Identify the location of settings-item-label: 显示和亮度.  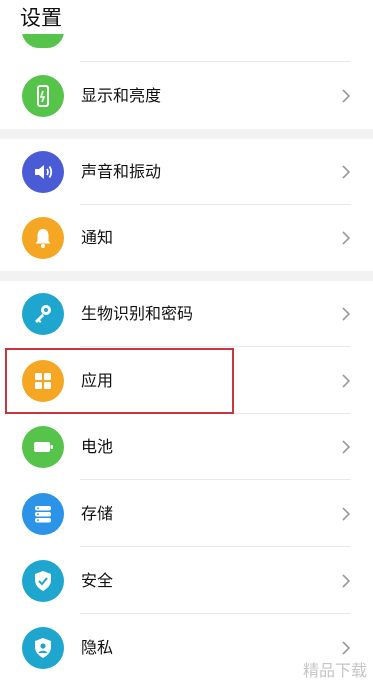
(121, 95).